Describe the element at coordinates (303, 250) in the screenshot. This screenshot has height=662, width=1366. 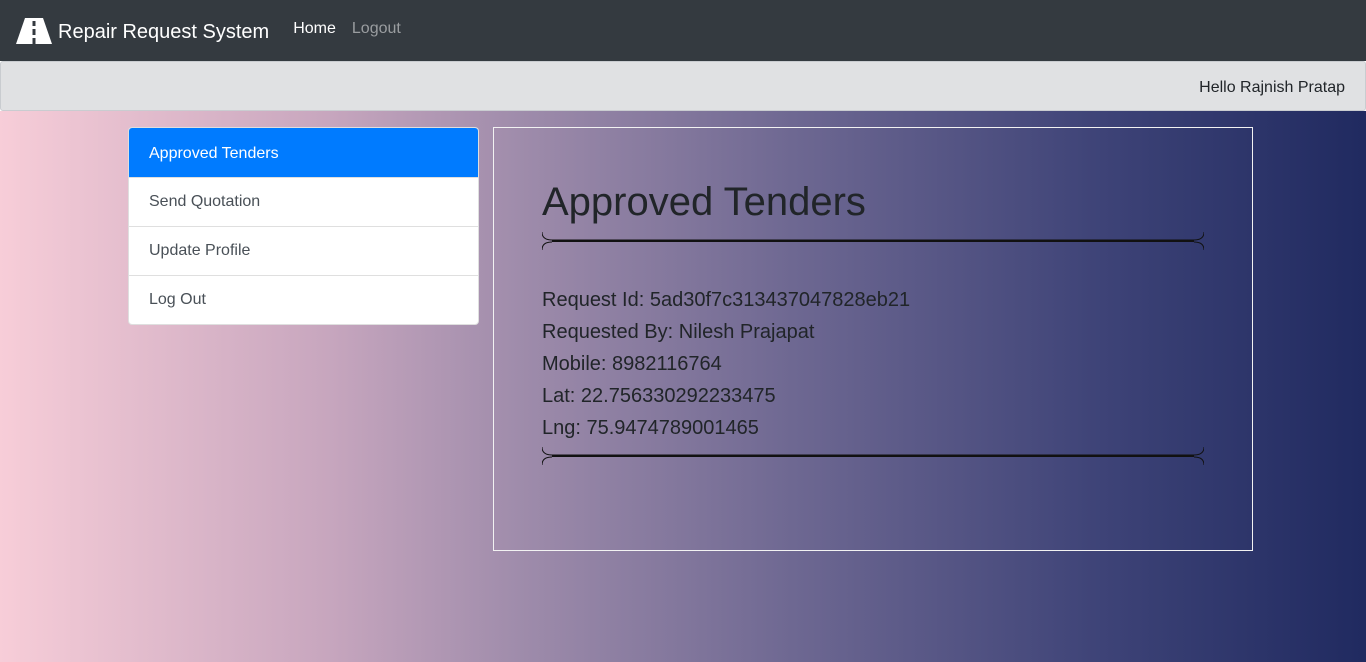
I see `sidebar-item-update-profile: Update Profile` at that location.